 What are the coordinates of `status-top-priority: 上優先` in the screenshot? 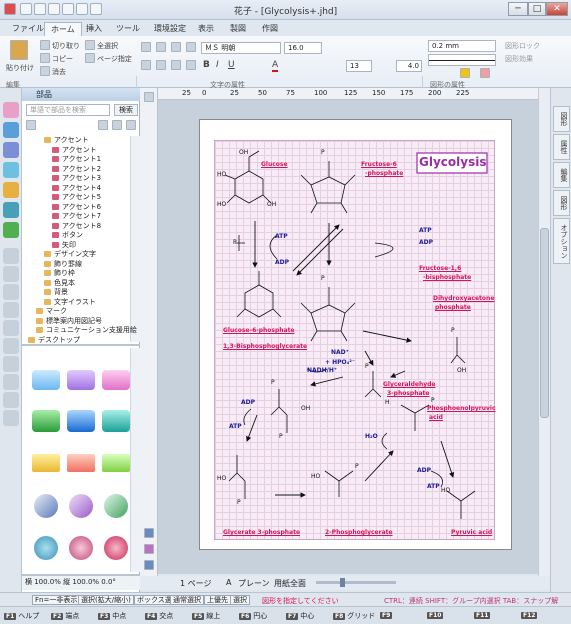 It's located at (217, 600).